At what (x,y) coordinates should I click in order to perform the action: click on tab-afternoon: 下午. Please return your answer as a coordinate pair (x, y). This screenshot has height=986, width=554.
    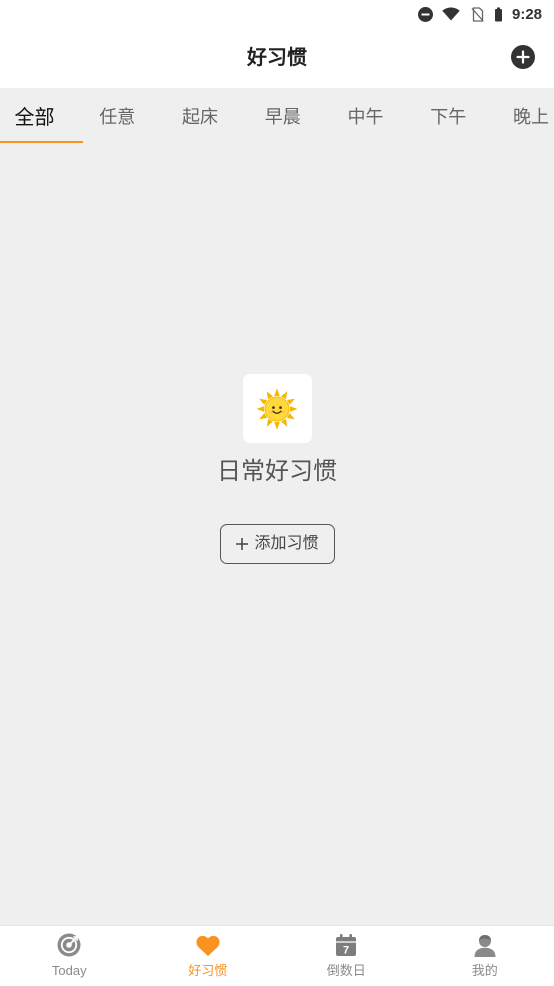
    Looking at the image, I should click on (448, 115).